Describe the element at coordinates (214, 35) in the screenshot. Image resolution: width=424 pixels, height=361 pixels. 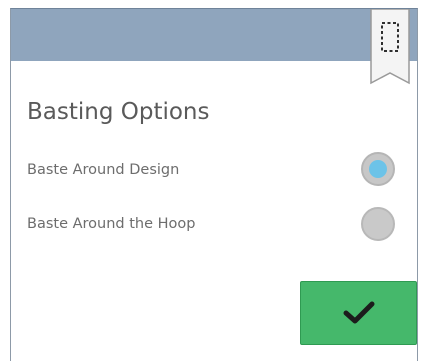
I see `dialog-header-bar` at that location.